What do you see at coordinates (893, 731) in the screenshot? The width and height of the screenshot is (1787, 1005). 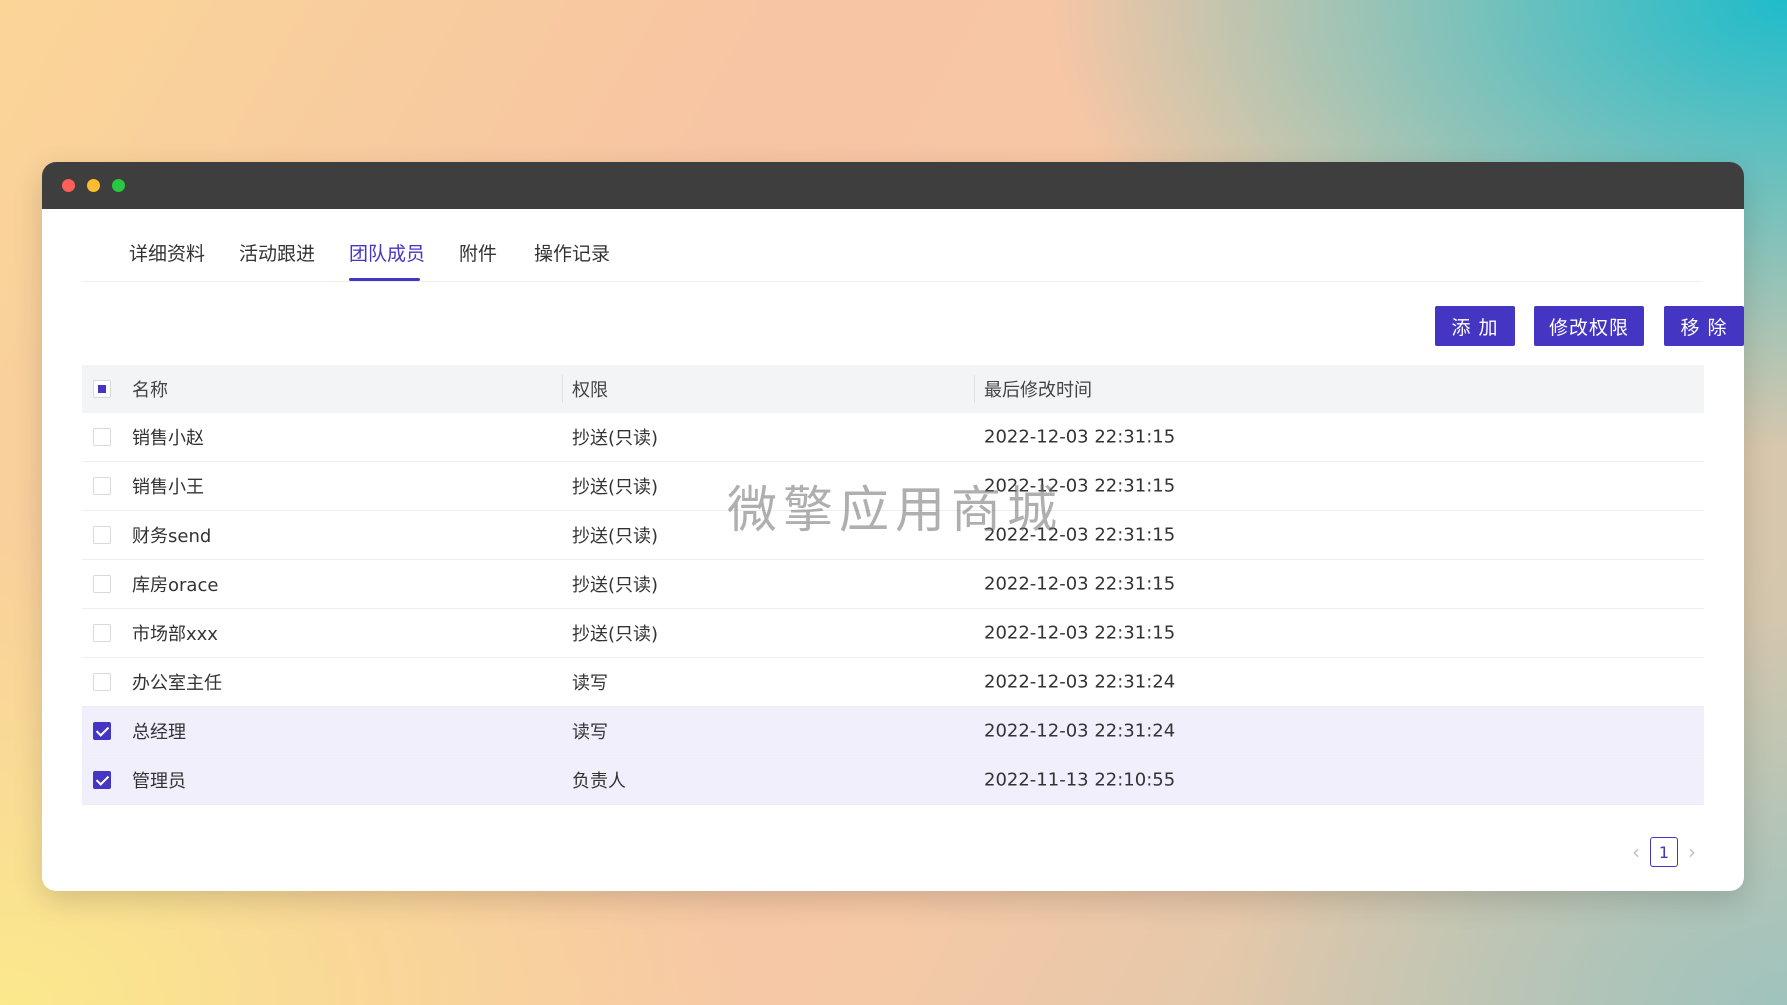 I see `table-row: 总经理 读写 2022-12-03 22:31:24` at bounding box center [893, 731].